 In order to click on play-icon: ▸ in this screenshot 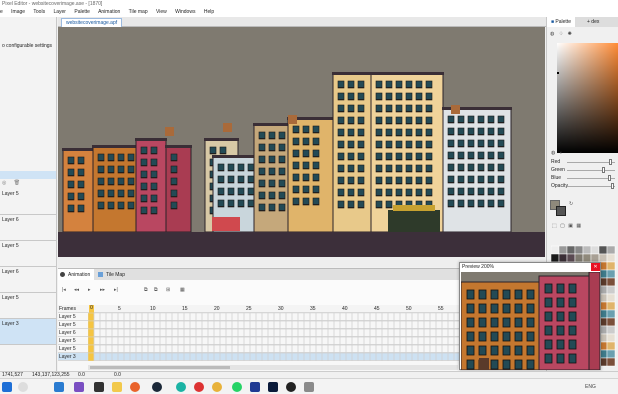, I will do `click(89, 290)`.